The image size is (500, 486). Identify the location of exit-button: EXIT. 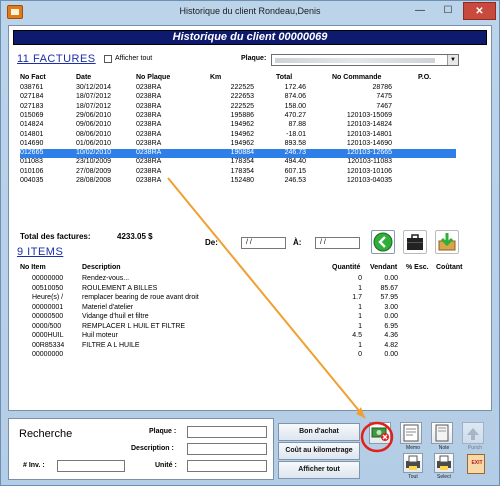
(476, 464).